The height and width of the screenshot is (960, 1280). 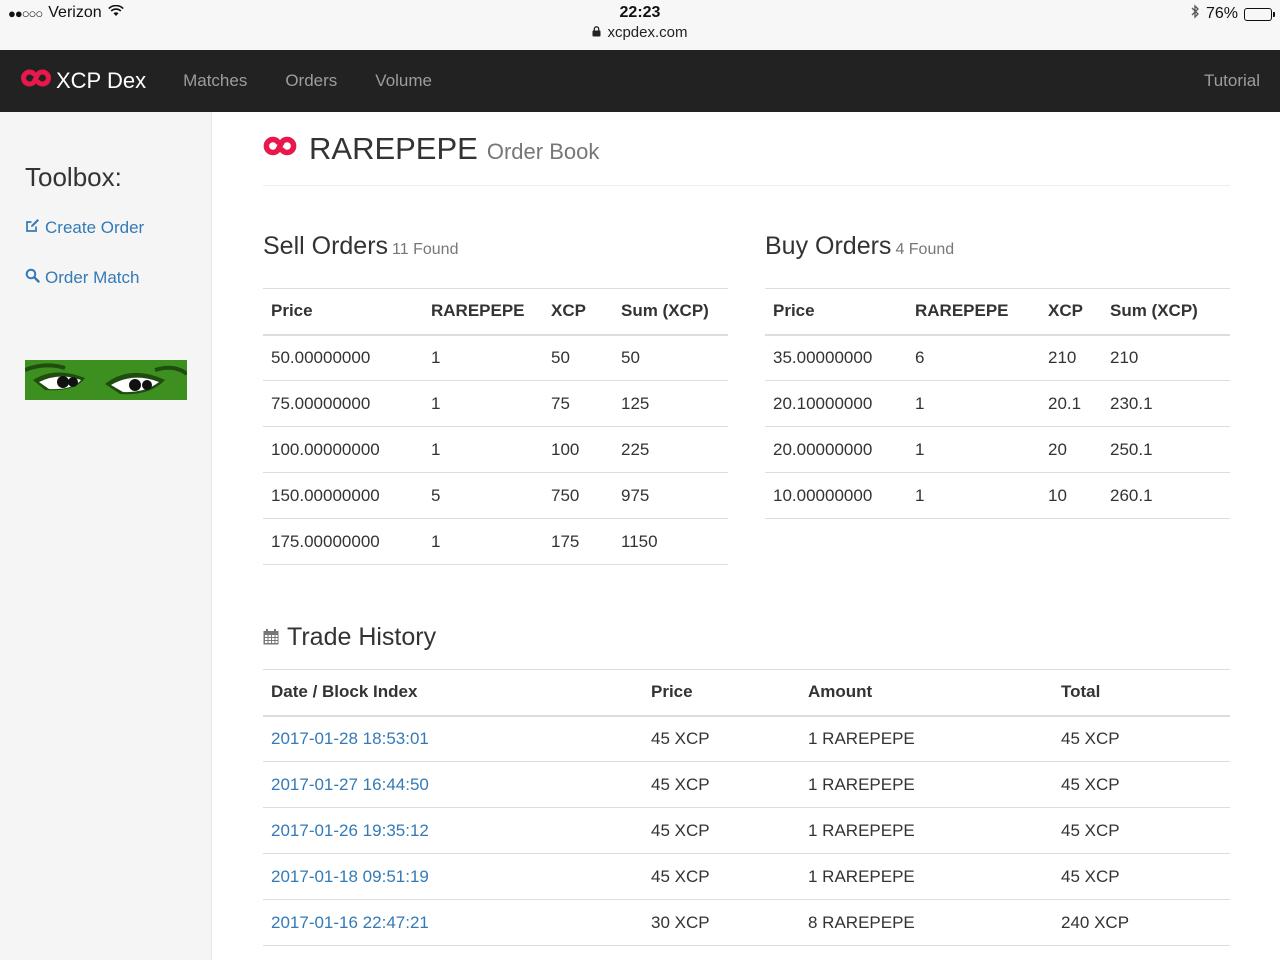 What do you see at coordinates (1166, 495) in the screenshot?
I see `cell-sum: 260.1` at bounding box center [1166, 495].